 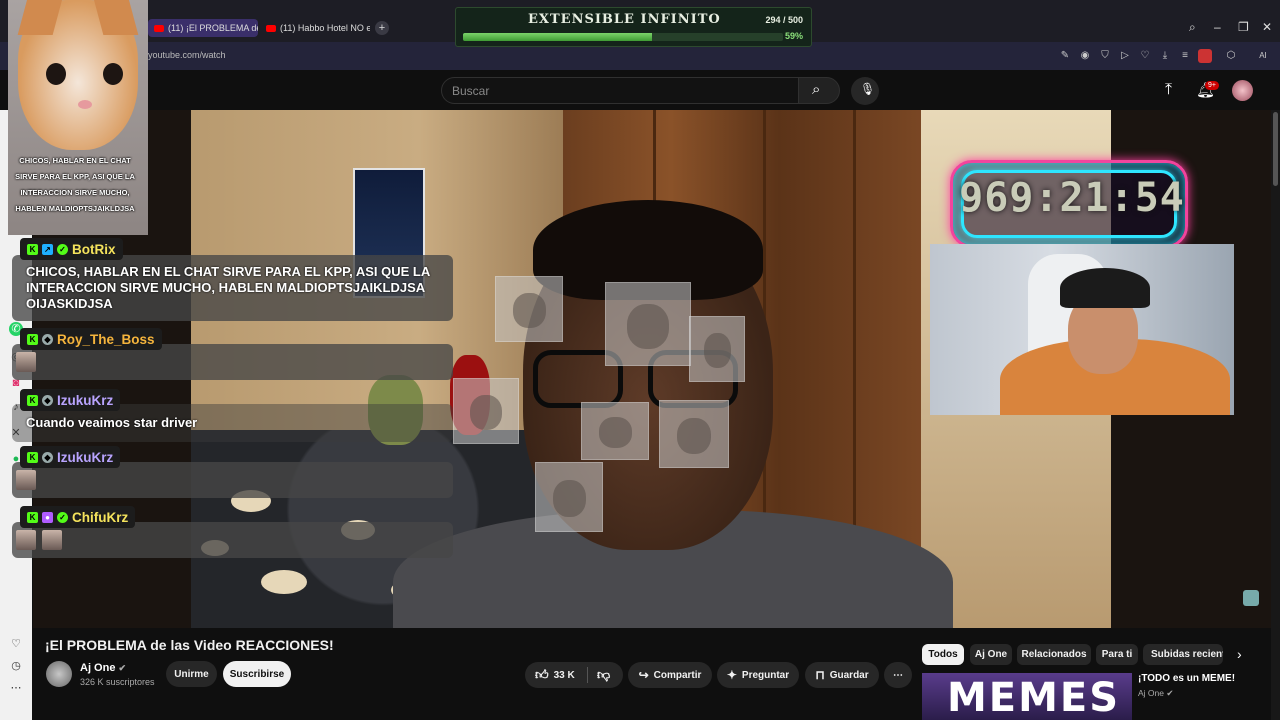 I want to click on extension-icon, so click(x=1205, y=56).